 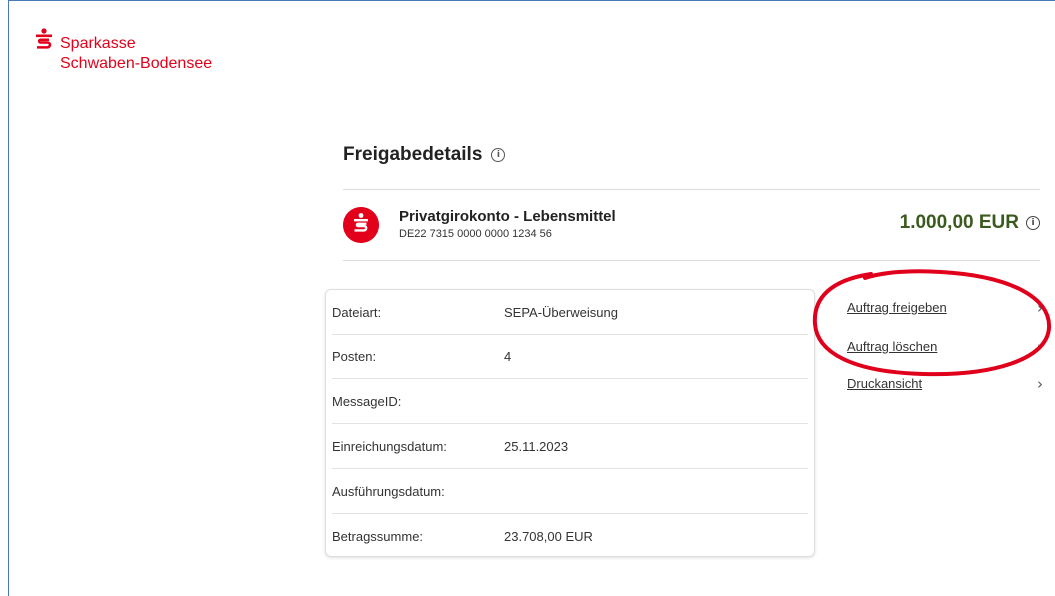 I want to click on bank-name-line1: Sparkasse, so click(x=98, y=43).